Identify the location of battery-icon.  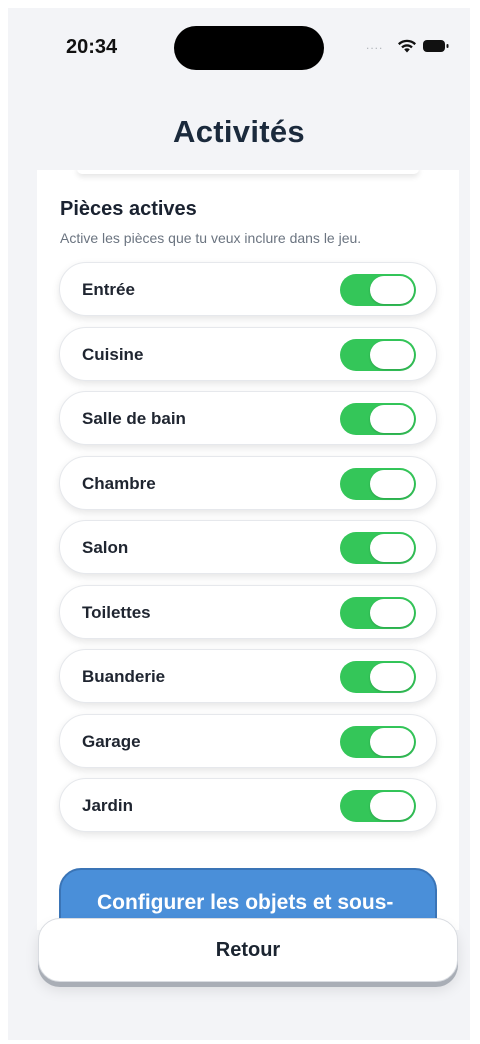
(436, 46).